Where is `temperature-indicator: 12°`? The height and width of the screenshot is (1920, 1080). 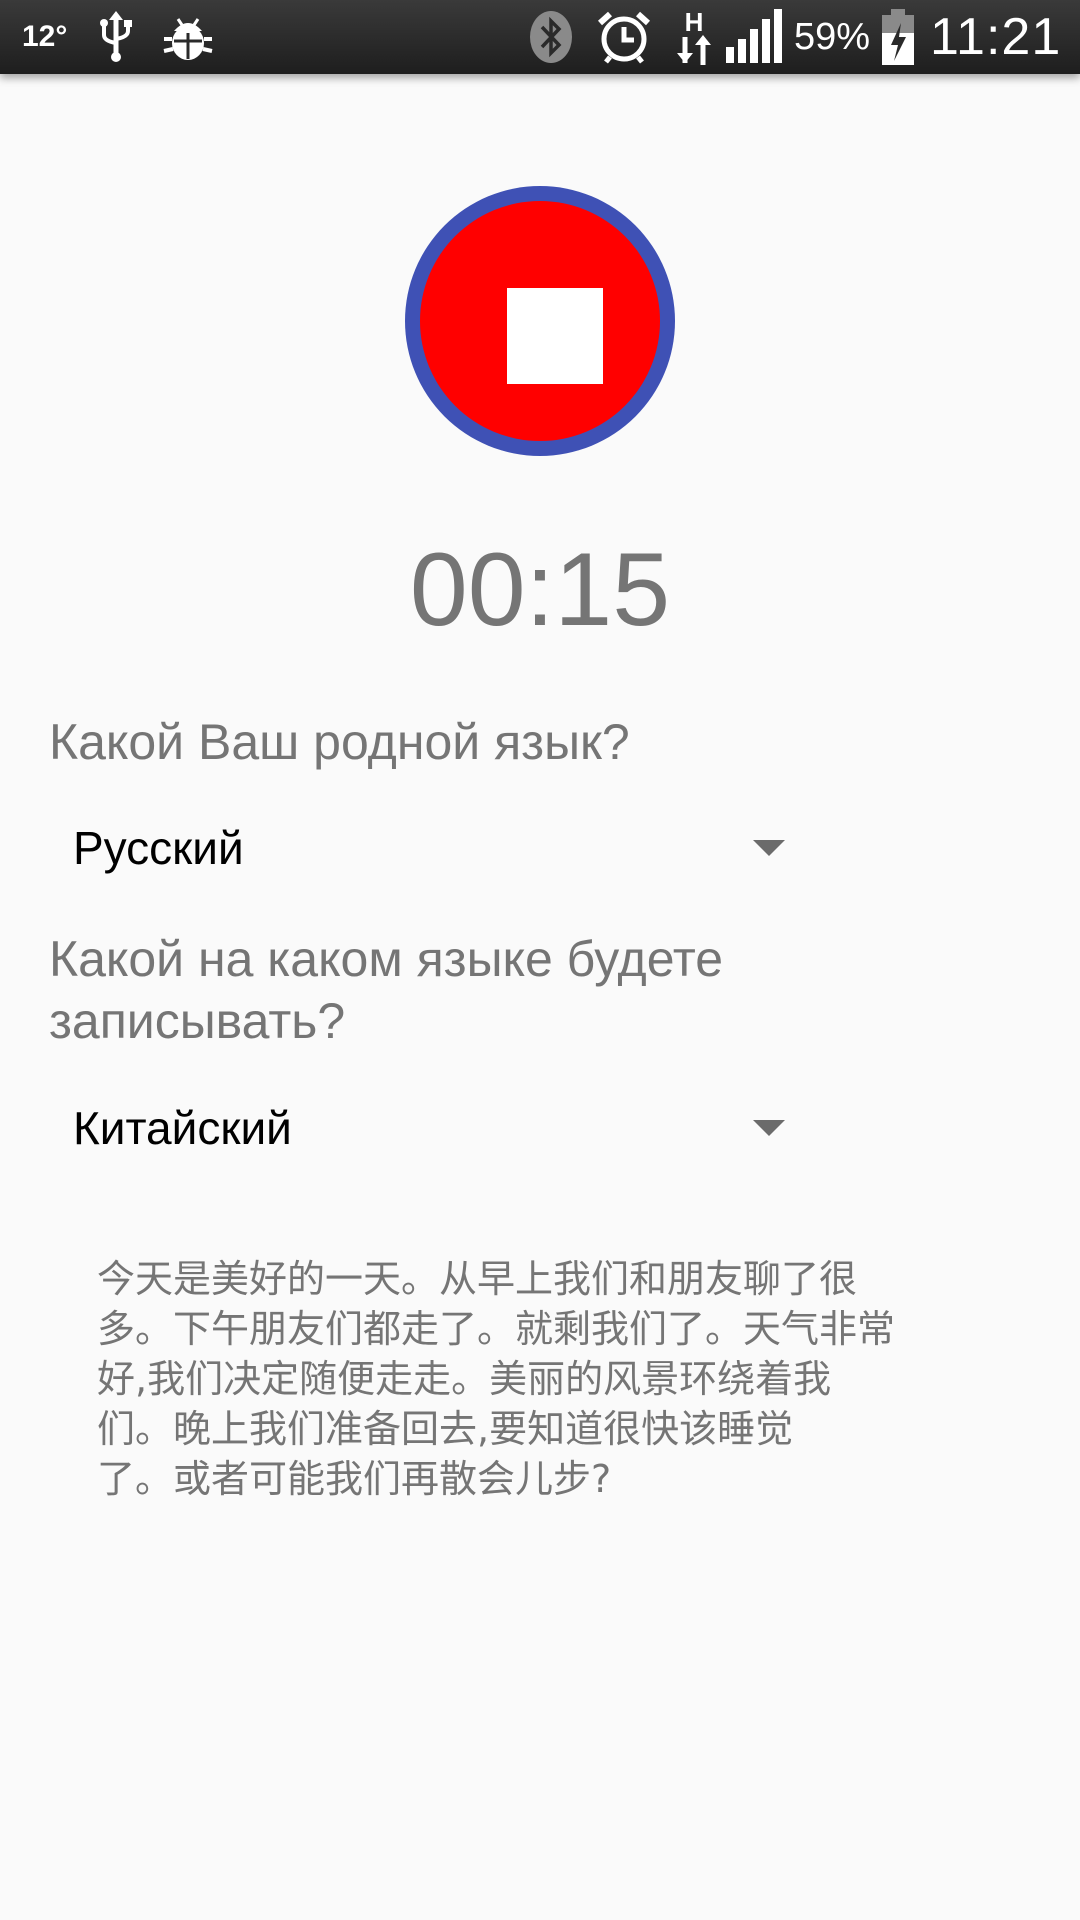
temperature-indicator: 12° is located at coordinates (45, 36).